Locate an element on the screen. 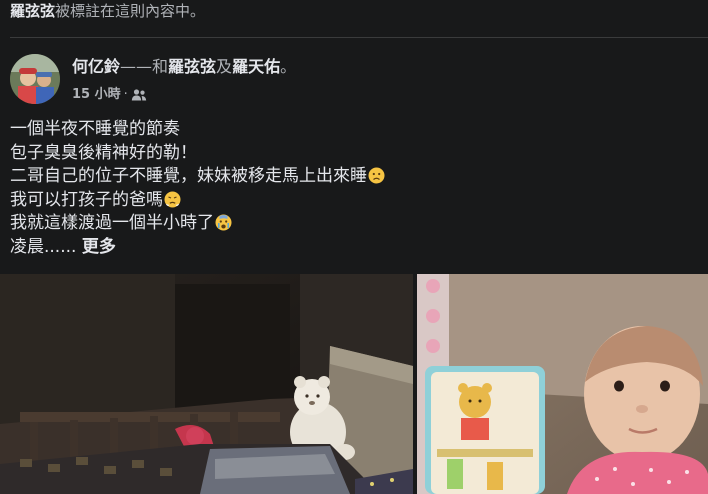 The width and height of the screenshot is (708, 494). crying-face-emoji is located at coordinates (223, 222).